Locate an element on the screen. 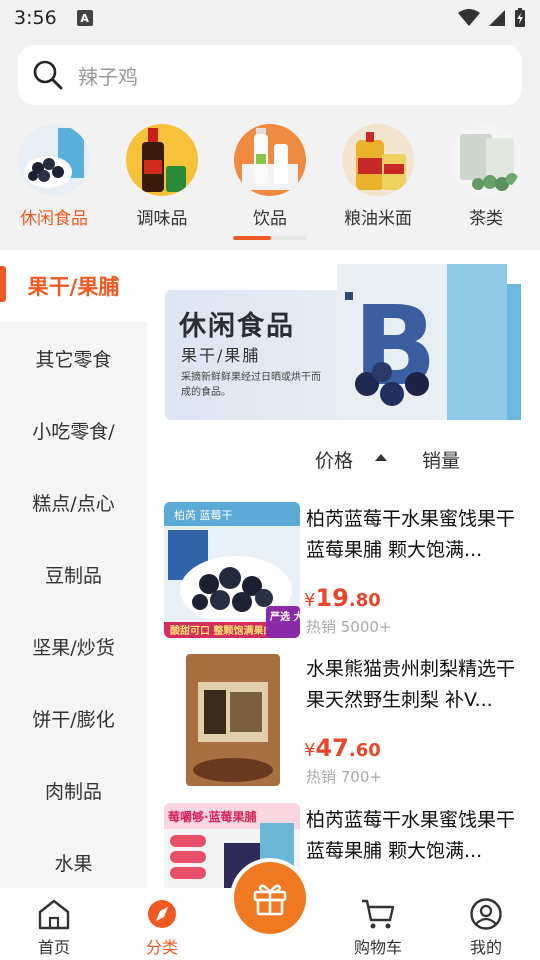 This screenshot has height=960, width=540. sidebar-item-meat: 肉制品 is located at coordinates (73, 790).